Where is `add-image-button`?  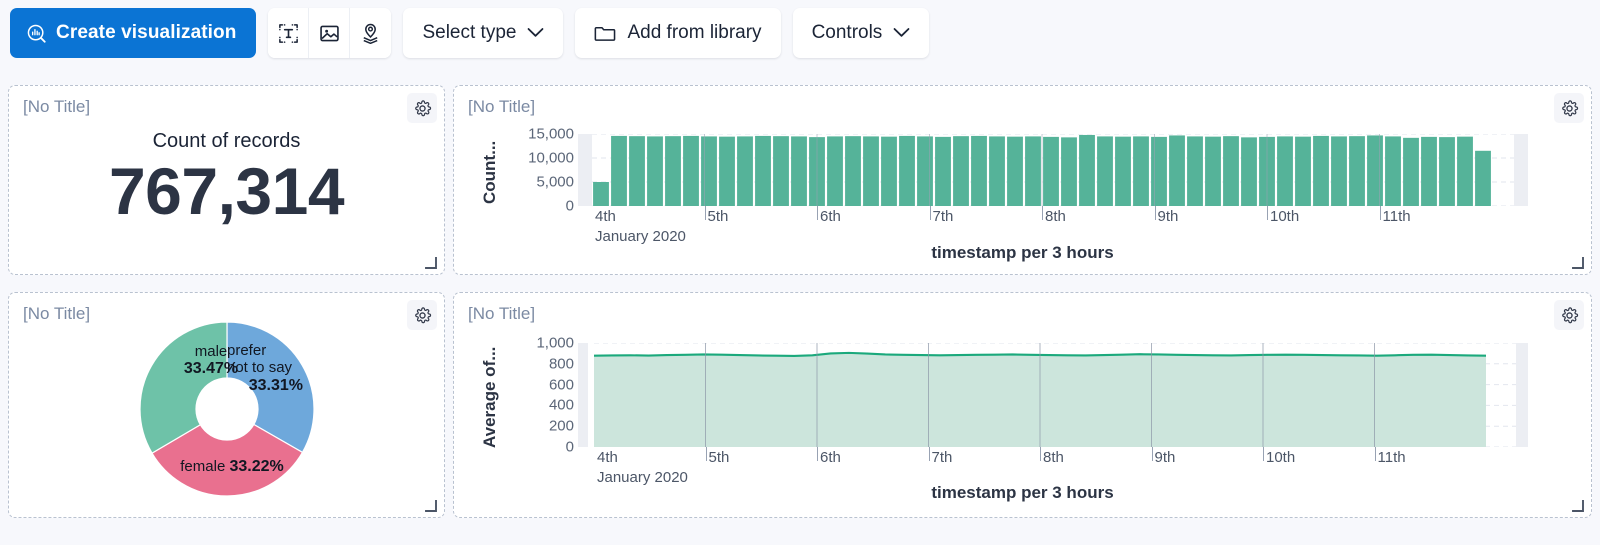
add-image-button is located at coordinates (330, 33).